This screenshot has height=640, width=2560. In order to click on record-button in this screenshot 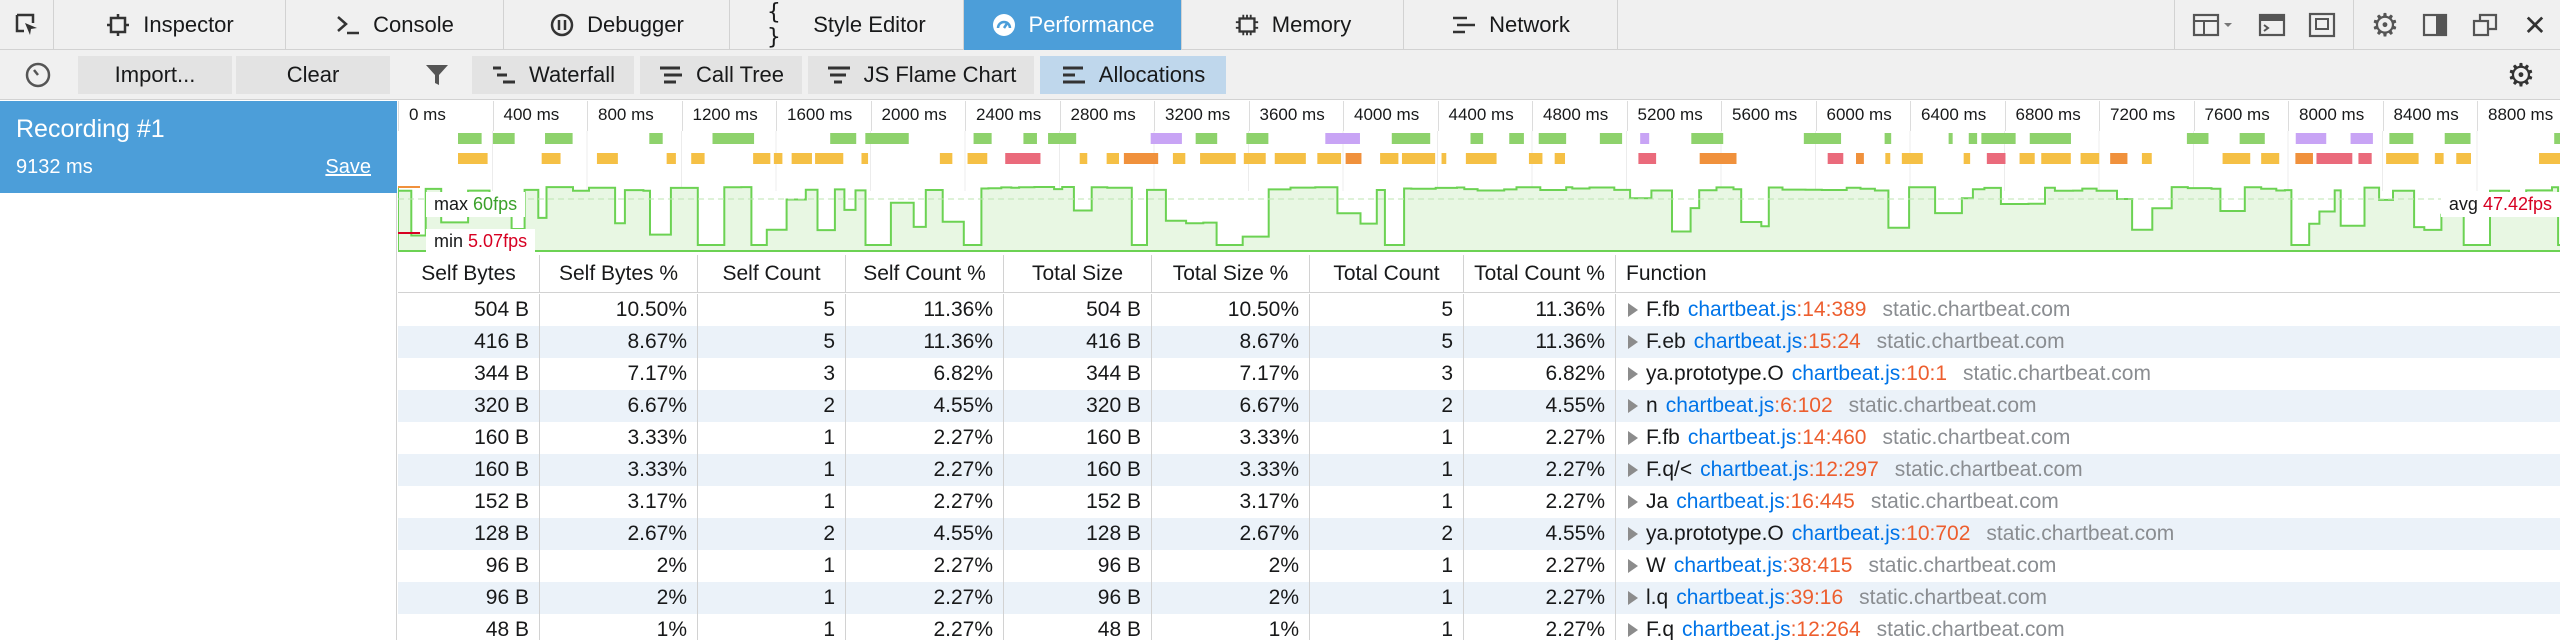, I will do `click(38, 75)`.